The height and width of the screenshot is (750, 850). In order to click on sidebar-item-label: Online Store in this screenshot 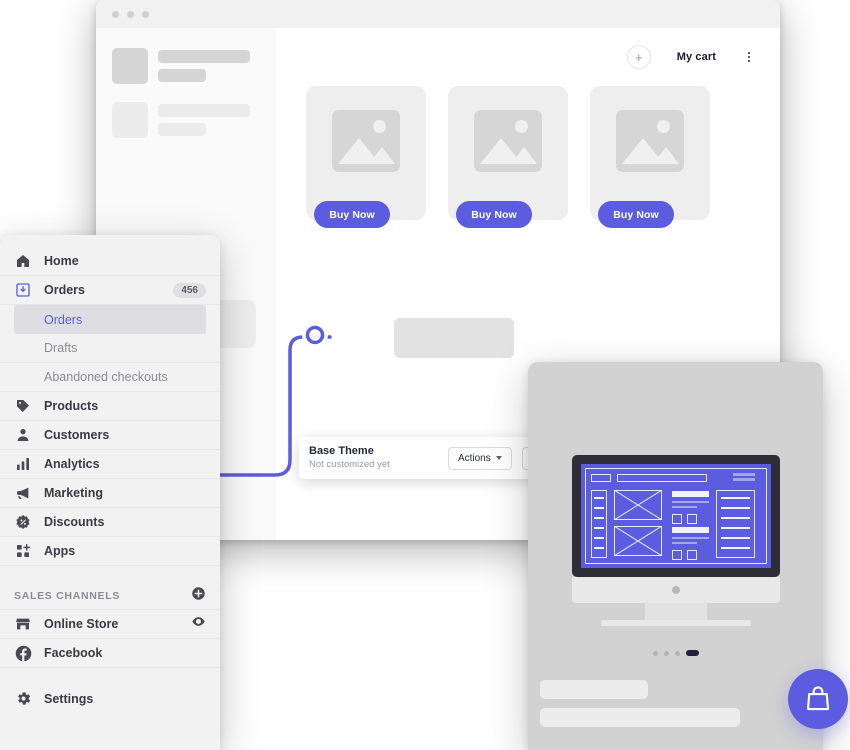, I will do `click(81, 624)`.